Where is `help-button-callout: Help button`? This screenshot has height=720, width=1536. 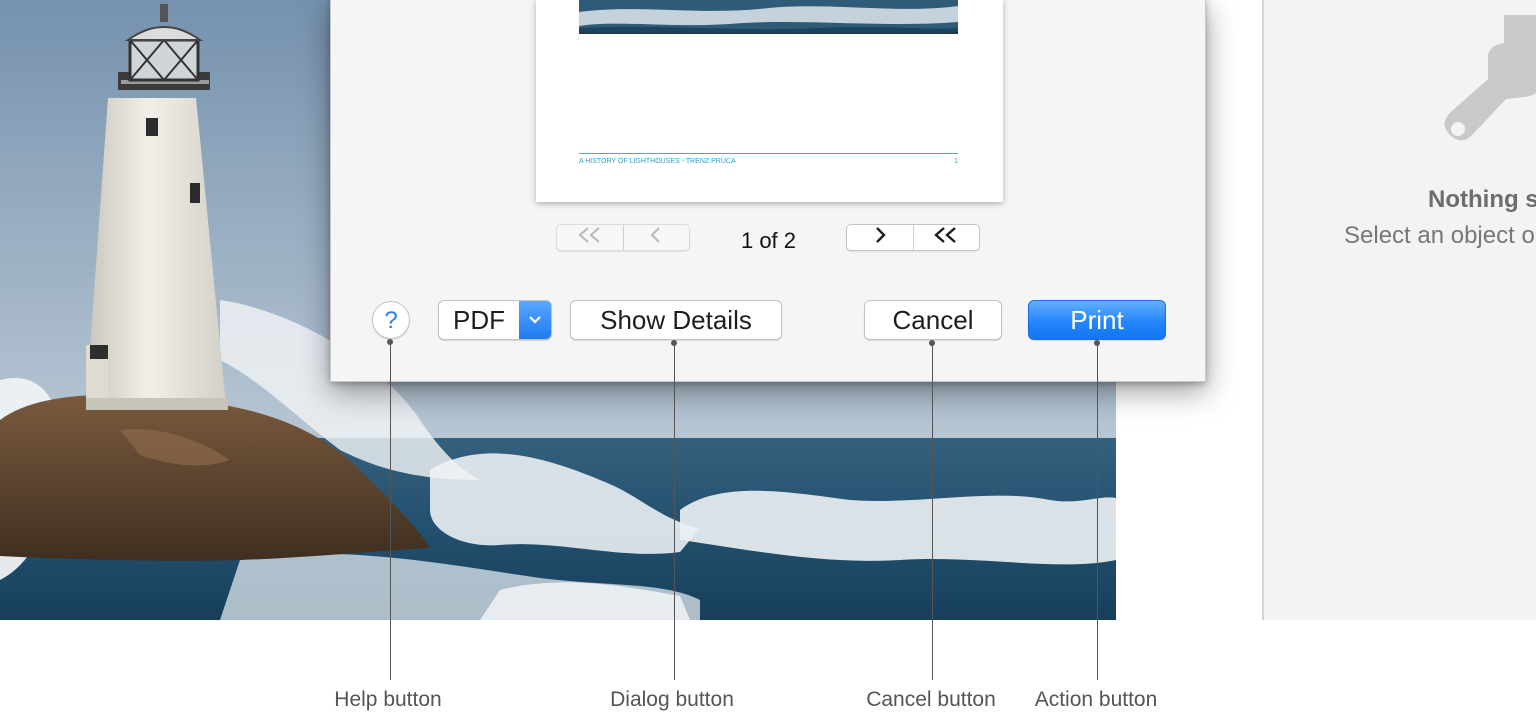
help-button-callout: Help button is located at coordinates (388, 699).